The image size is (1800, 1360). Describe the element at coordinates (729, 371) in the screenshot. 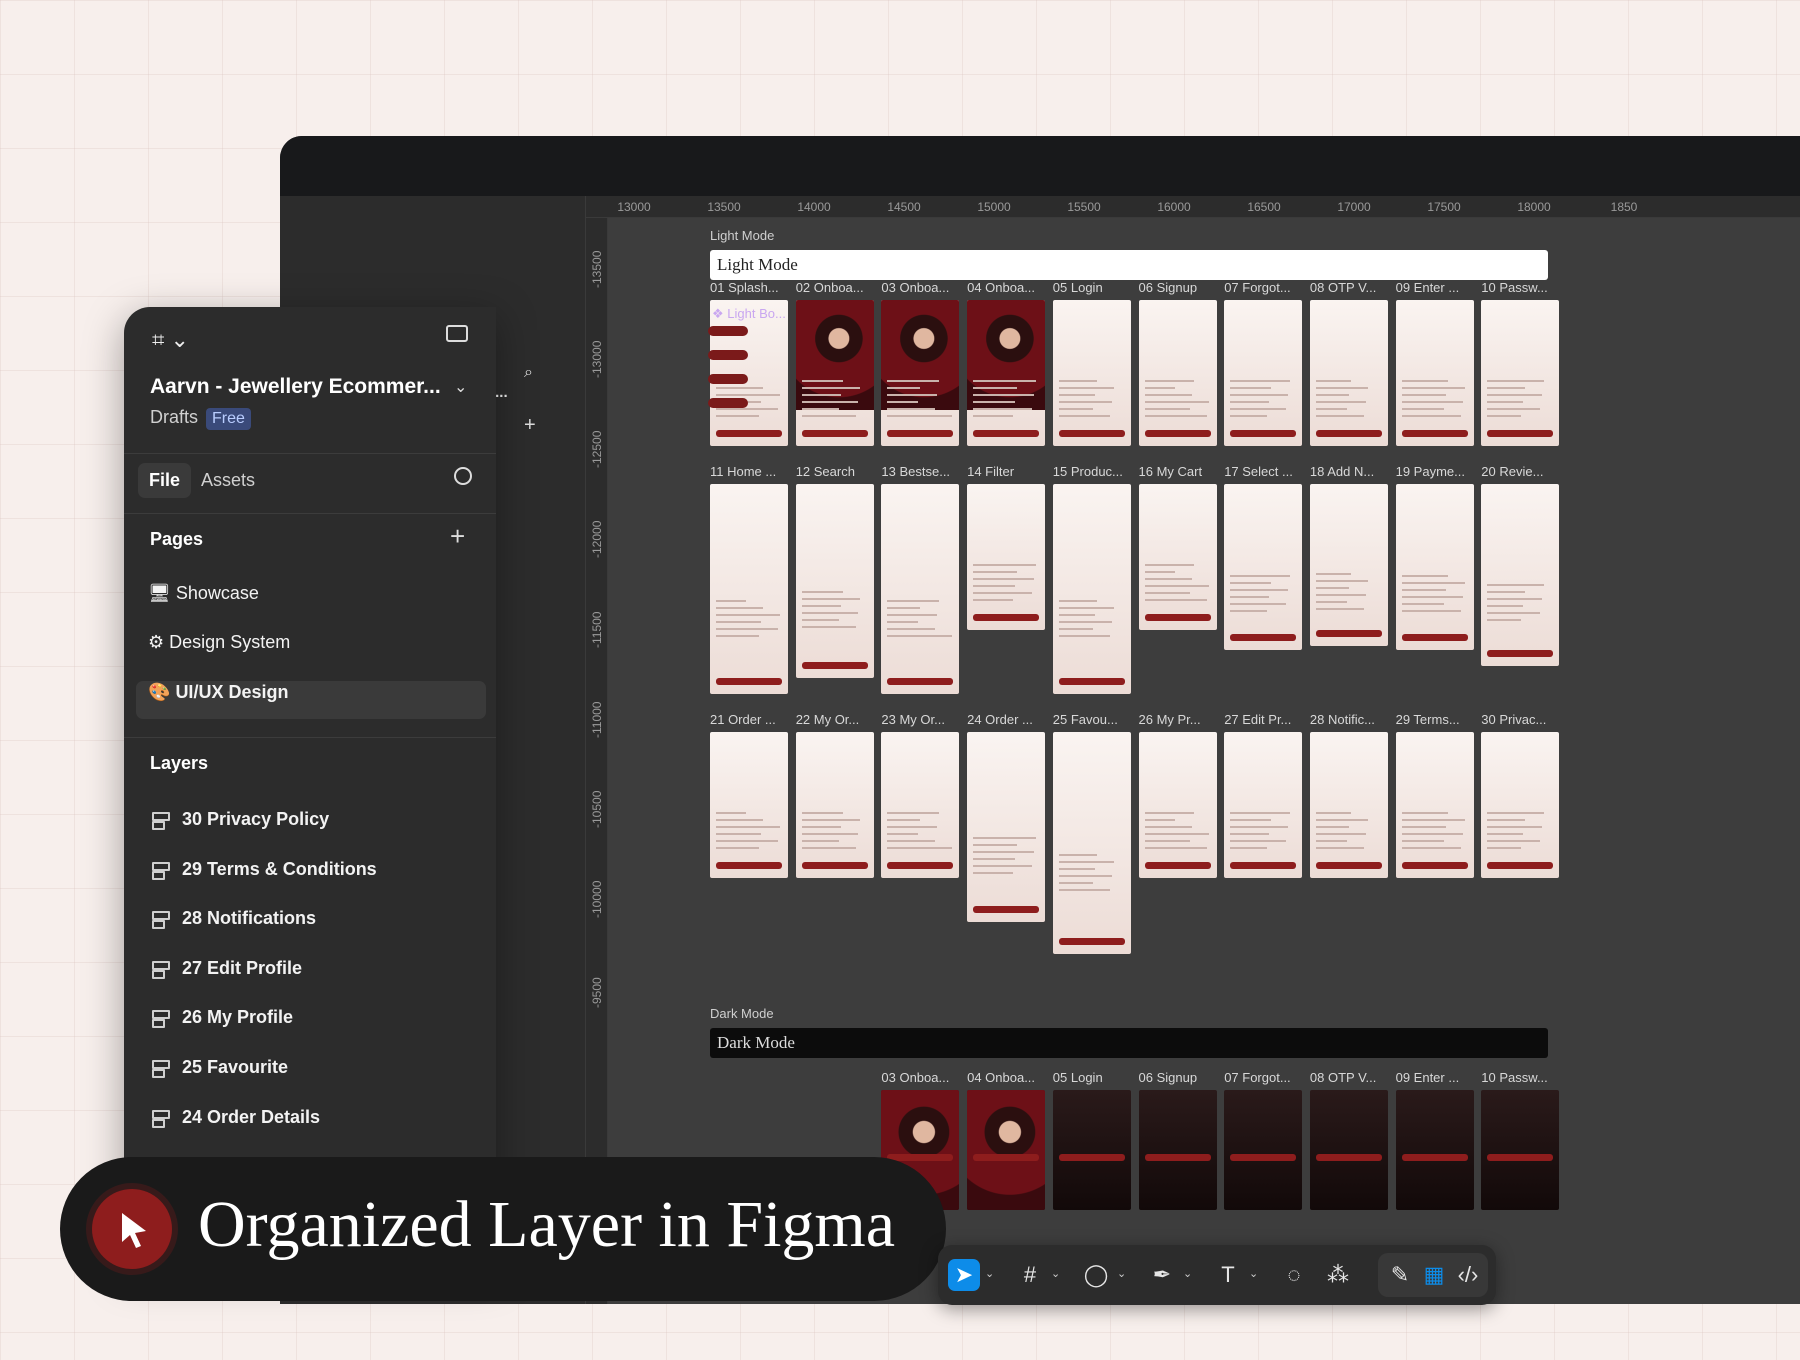

I see `component-set` at that location.